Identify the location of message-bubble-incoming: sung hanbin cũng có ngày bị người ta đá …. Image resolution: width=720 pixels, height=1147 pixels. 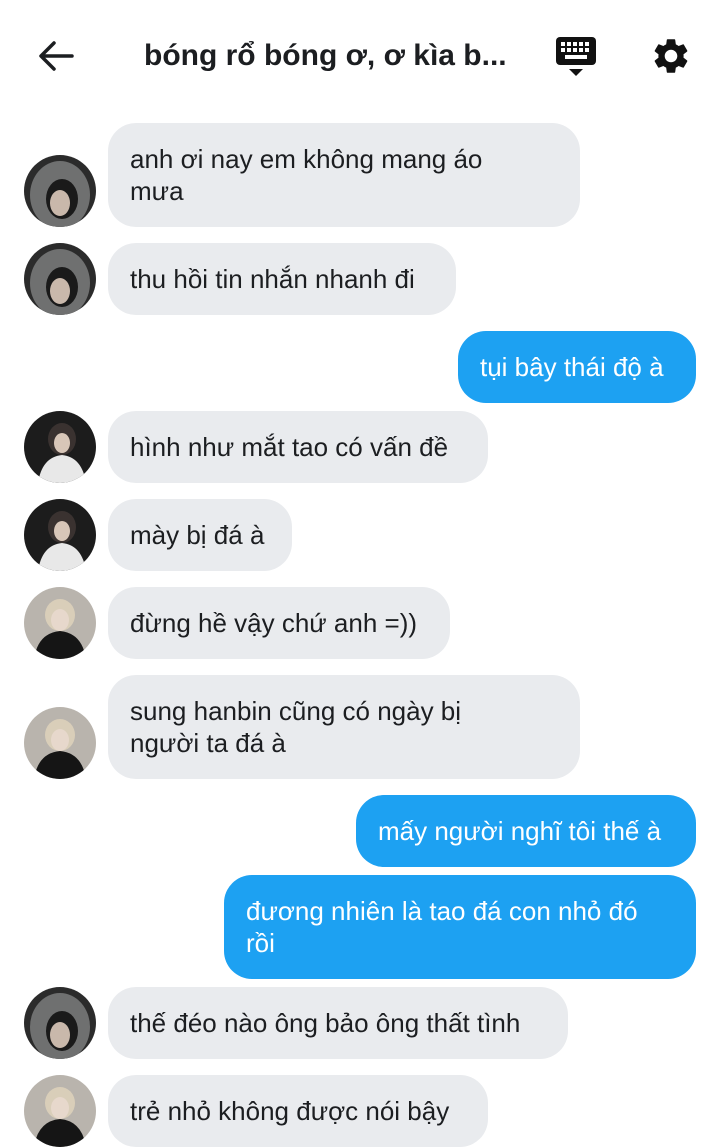
(344, 727).